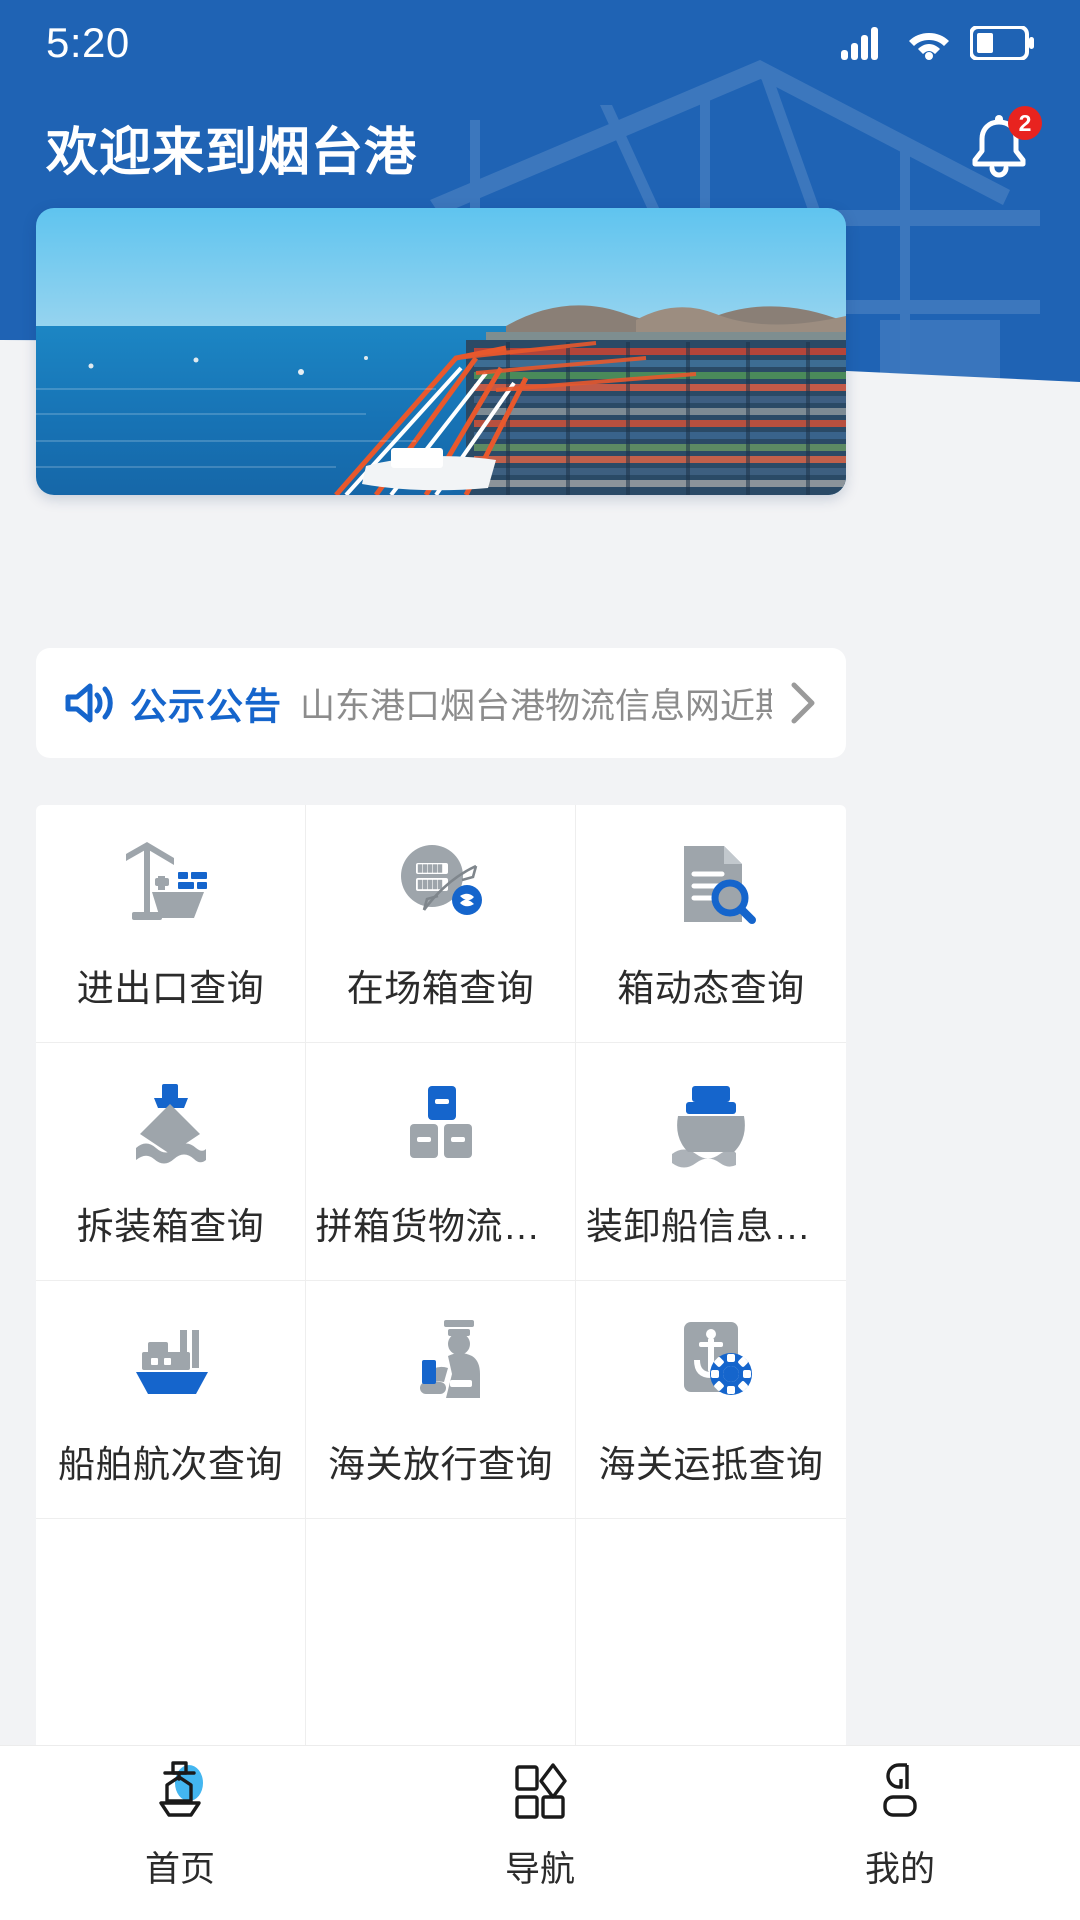  I want to click on grid-item-import-export: 进出口查询, so click(171, 924).